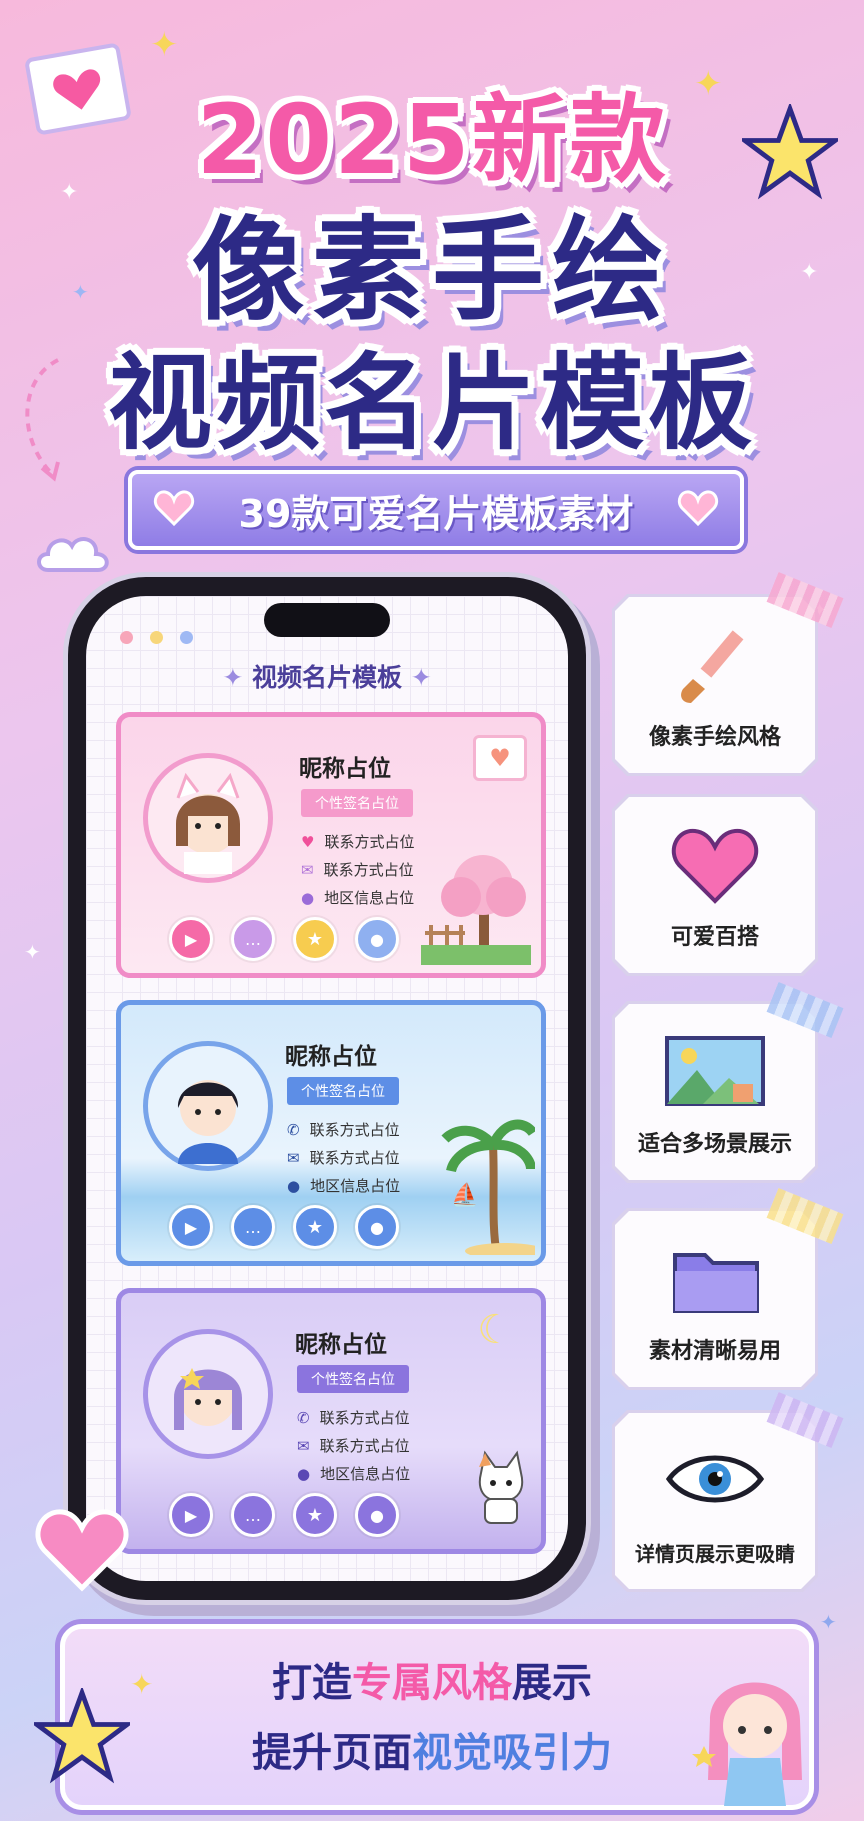 This screenshot has width=864, height=1821. Describe the element at coordinates (501, 1487) in the screenshot. I see `cat-icon` at that location.